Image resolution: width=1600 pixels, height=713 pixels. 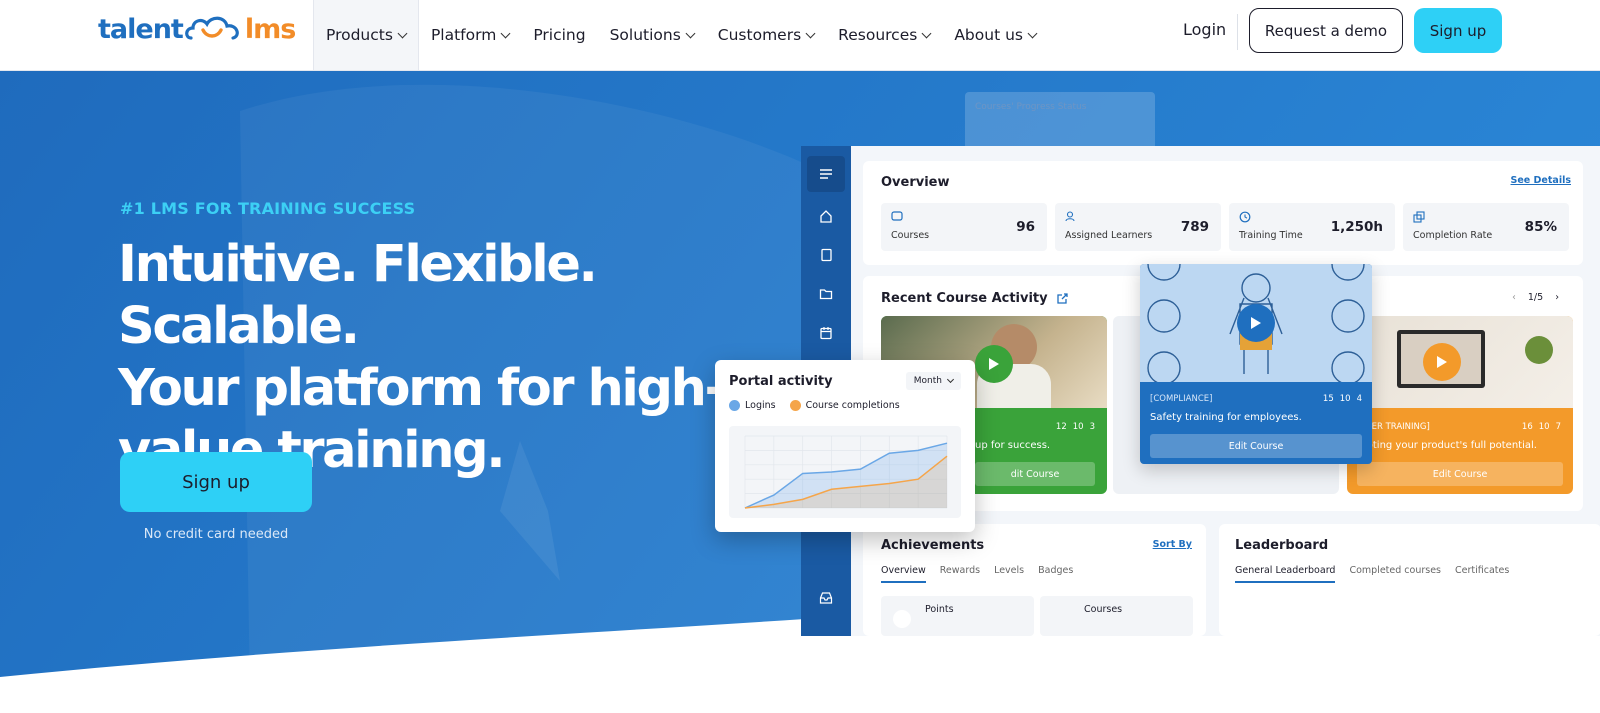 I want to click on learners-icon, so click(x=1070, y=216).